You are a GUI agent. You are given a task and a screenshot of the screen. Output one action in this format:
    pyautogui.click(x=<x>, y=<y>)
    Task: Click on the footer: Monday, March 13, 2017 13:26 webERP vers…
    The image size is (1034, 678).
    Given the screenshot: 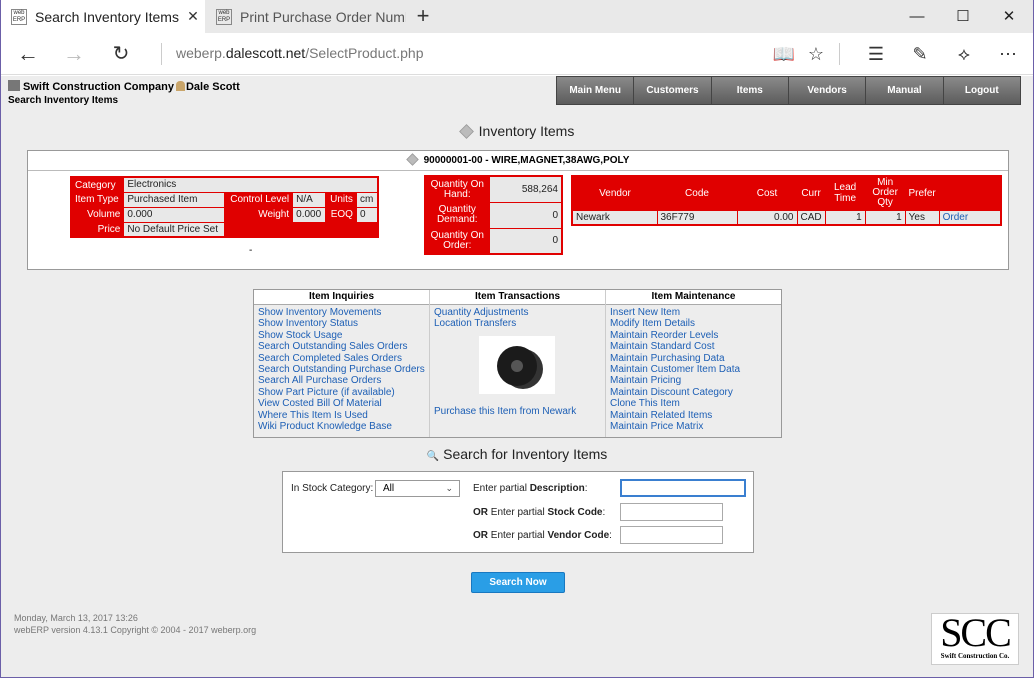 What is the action you would take?
    pyautogui.click(x=135, y=624)
    